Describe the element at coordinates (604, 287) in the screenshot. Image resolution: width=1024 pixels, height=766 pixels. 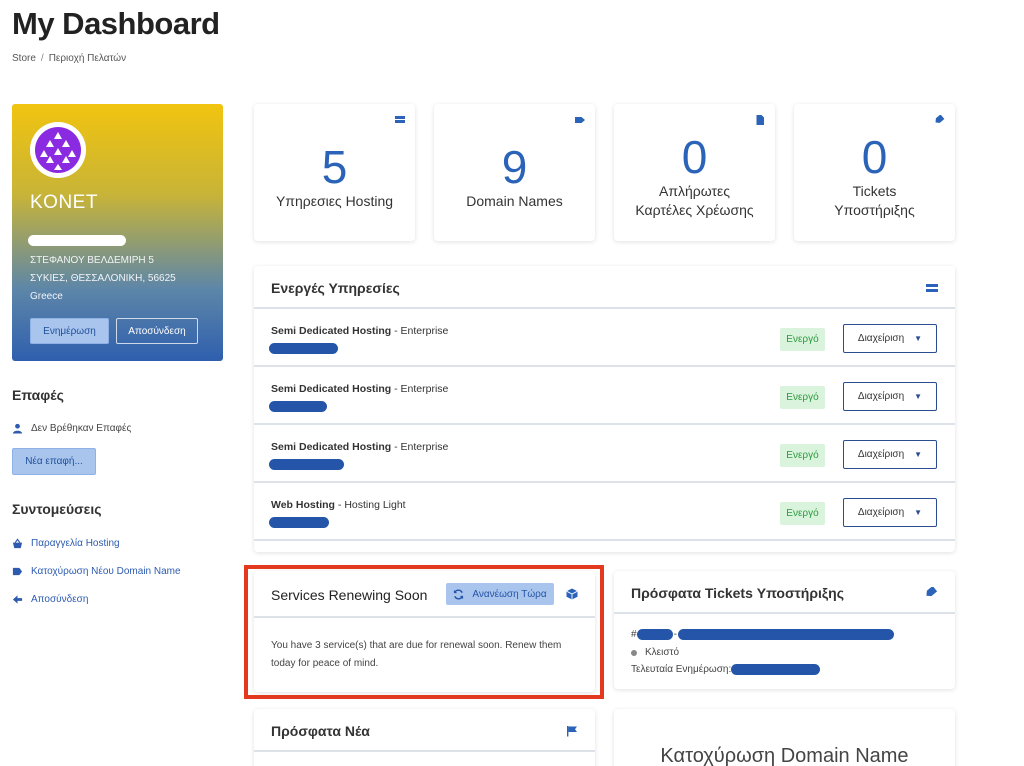
I see `panel-header: Ενεργές Υπηρεσίες` at that location.